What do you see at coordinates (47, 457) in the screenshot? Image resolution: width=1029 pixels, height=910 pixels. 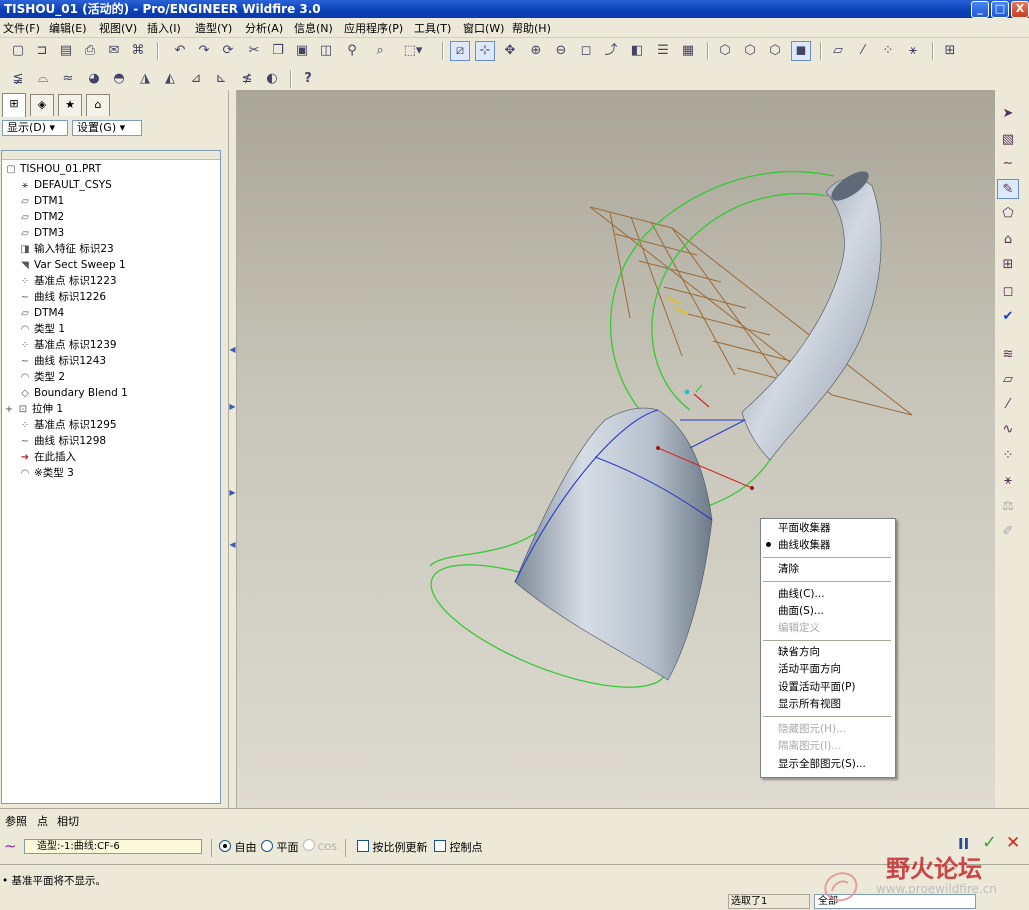 I see `tree-item: ➜ 在此插入` at bounding box center [47, 457].